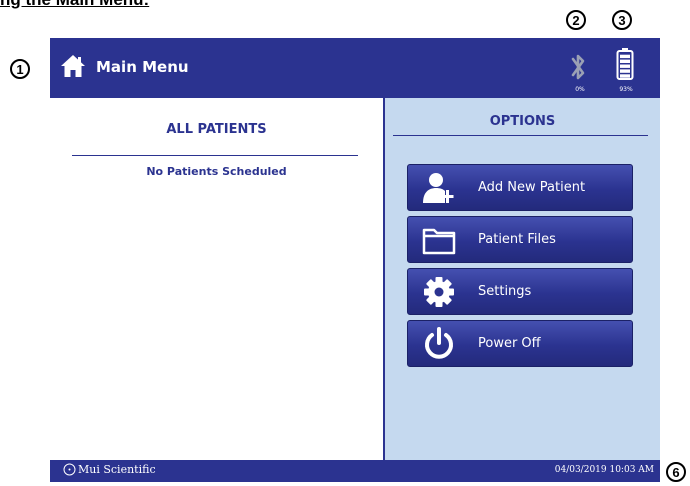 The height and width of the screenshot is (486, 690). Describe the element at coordinates (626, 89) in the screenshot. I see `battery-percent: 93%` at that location.